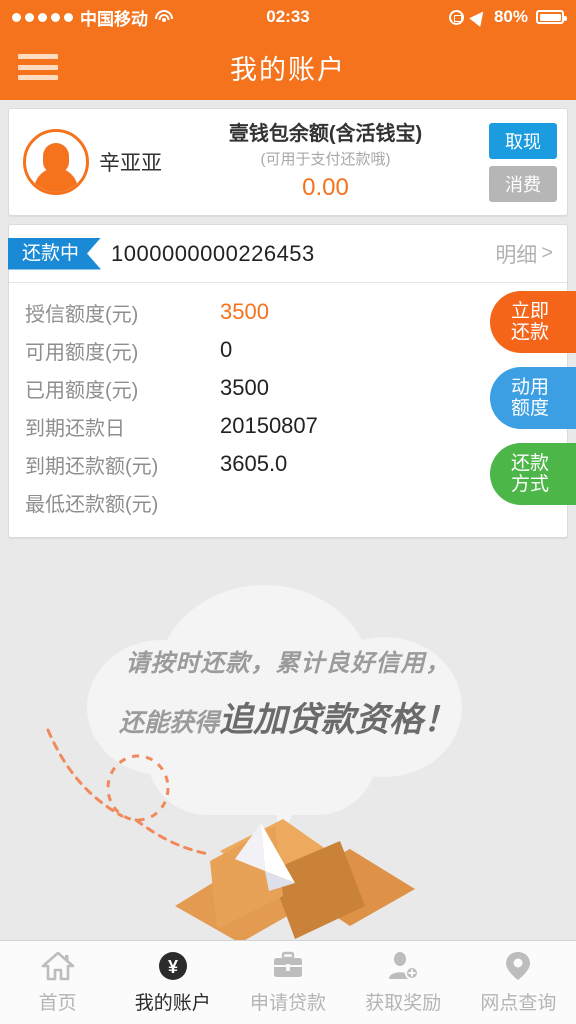 Image resolution: width=576 pixels, height=1024 pixels. Describe the element at coordinates (213, 253) in the screenshot. I see `loan-account-number: 1000000000226453` at that location.